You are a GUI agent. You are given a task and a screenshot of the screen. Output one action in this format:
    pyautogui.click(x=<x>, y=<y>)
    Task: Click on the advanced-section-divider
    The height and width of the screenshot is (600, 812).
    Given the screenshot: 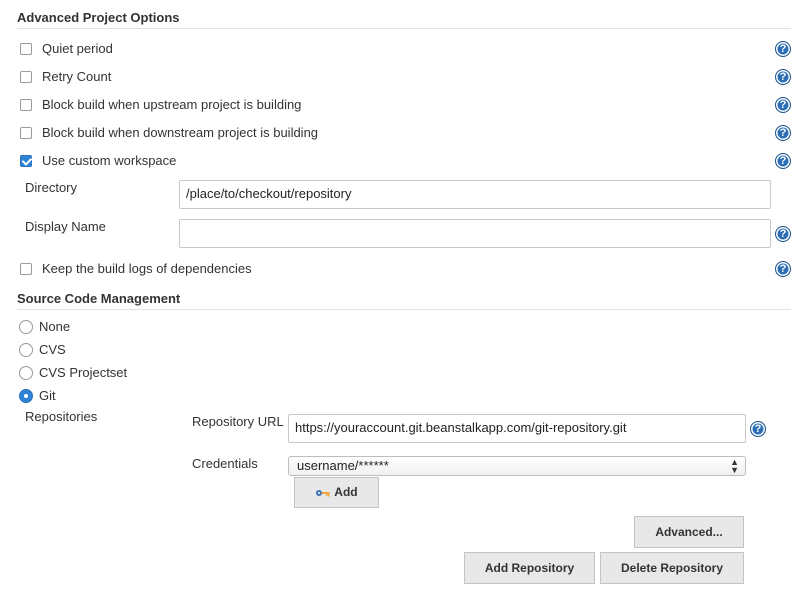 What is the action you would take?
    pyautogui.click(x=404, y=28)
    